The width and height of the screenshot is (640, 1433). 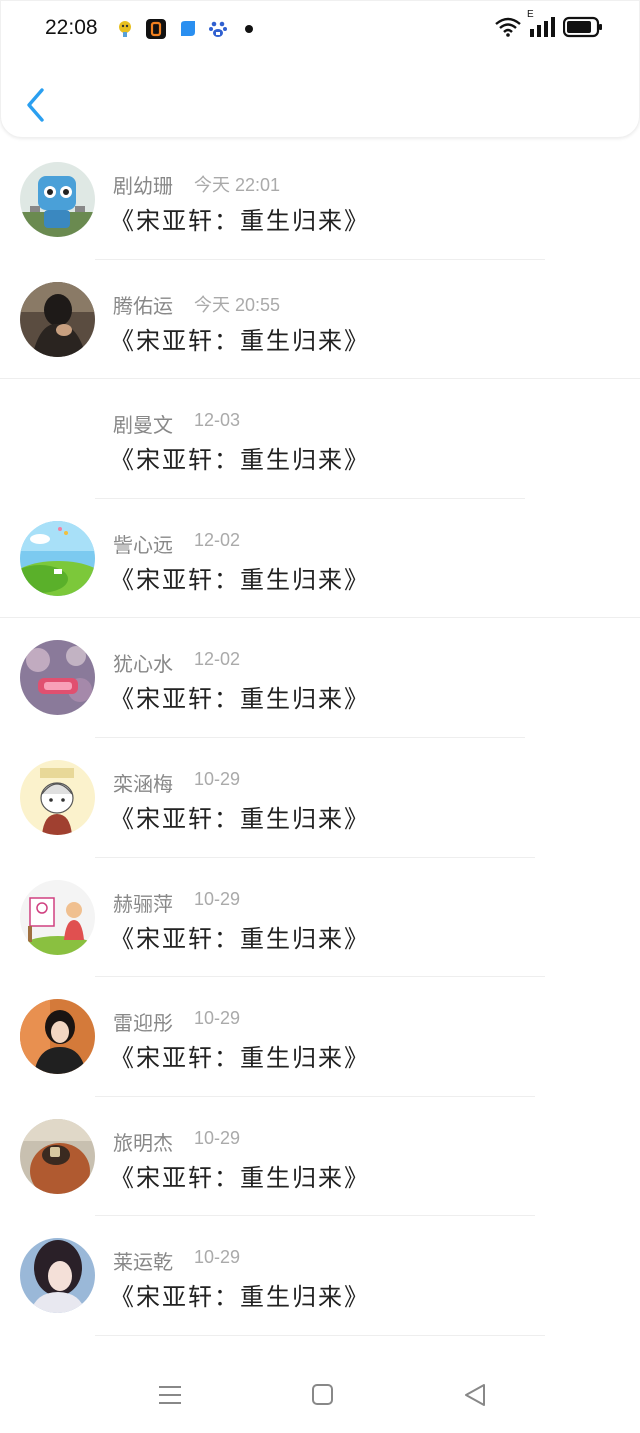 I want to click on sender-name: 訾心远, so click(x=143, y=544).